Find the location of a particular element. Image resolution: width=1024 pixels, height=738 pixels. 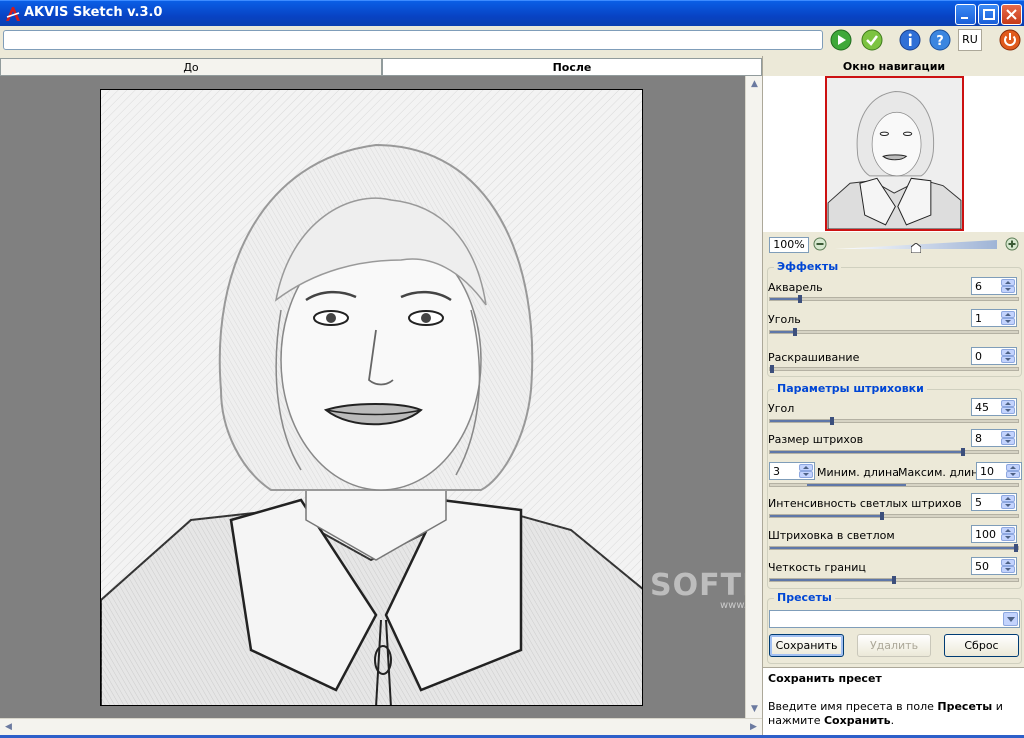

maximize-icon is located at coordinates (989, 14).